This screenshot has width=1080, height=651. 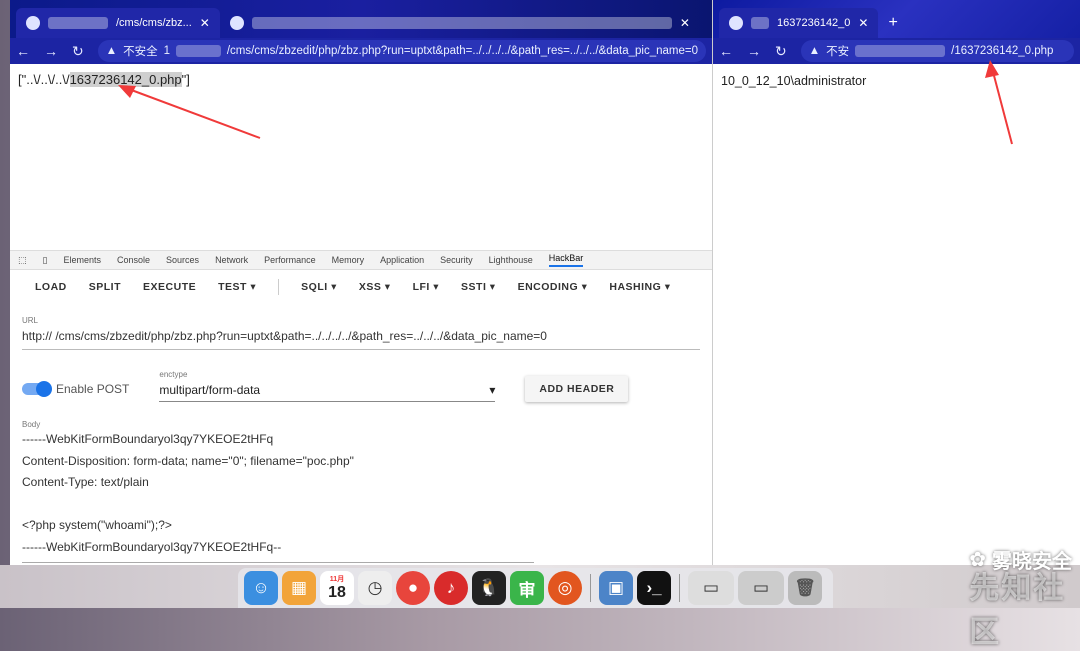 What do you see at coordinates (97, 525) in the screenshot?
I see `body-line: <?php system("whoami");?>` at bounding box center [97, 525].